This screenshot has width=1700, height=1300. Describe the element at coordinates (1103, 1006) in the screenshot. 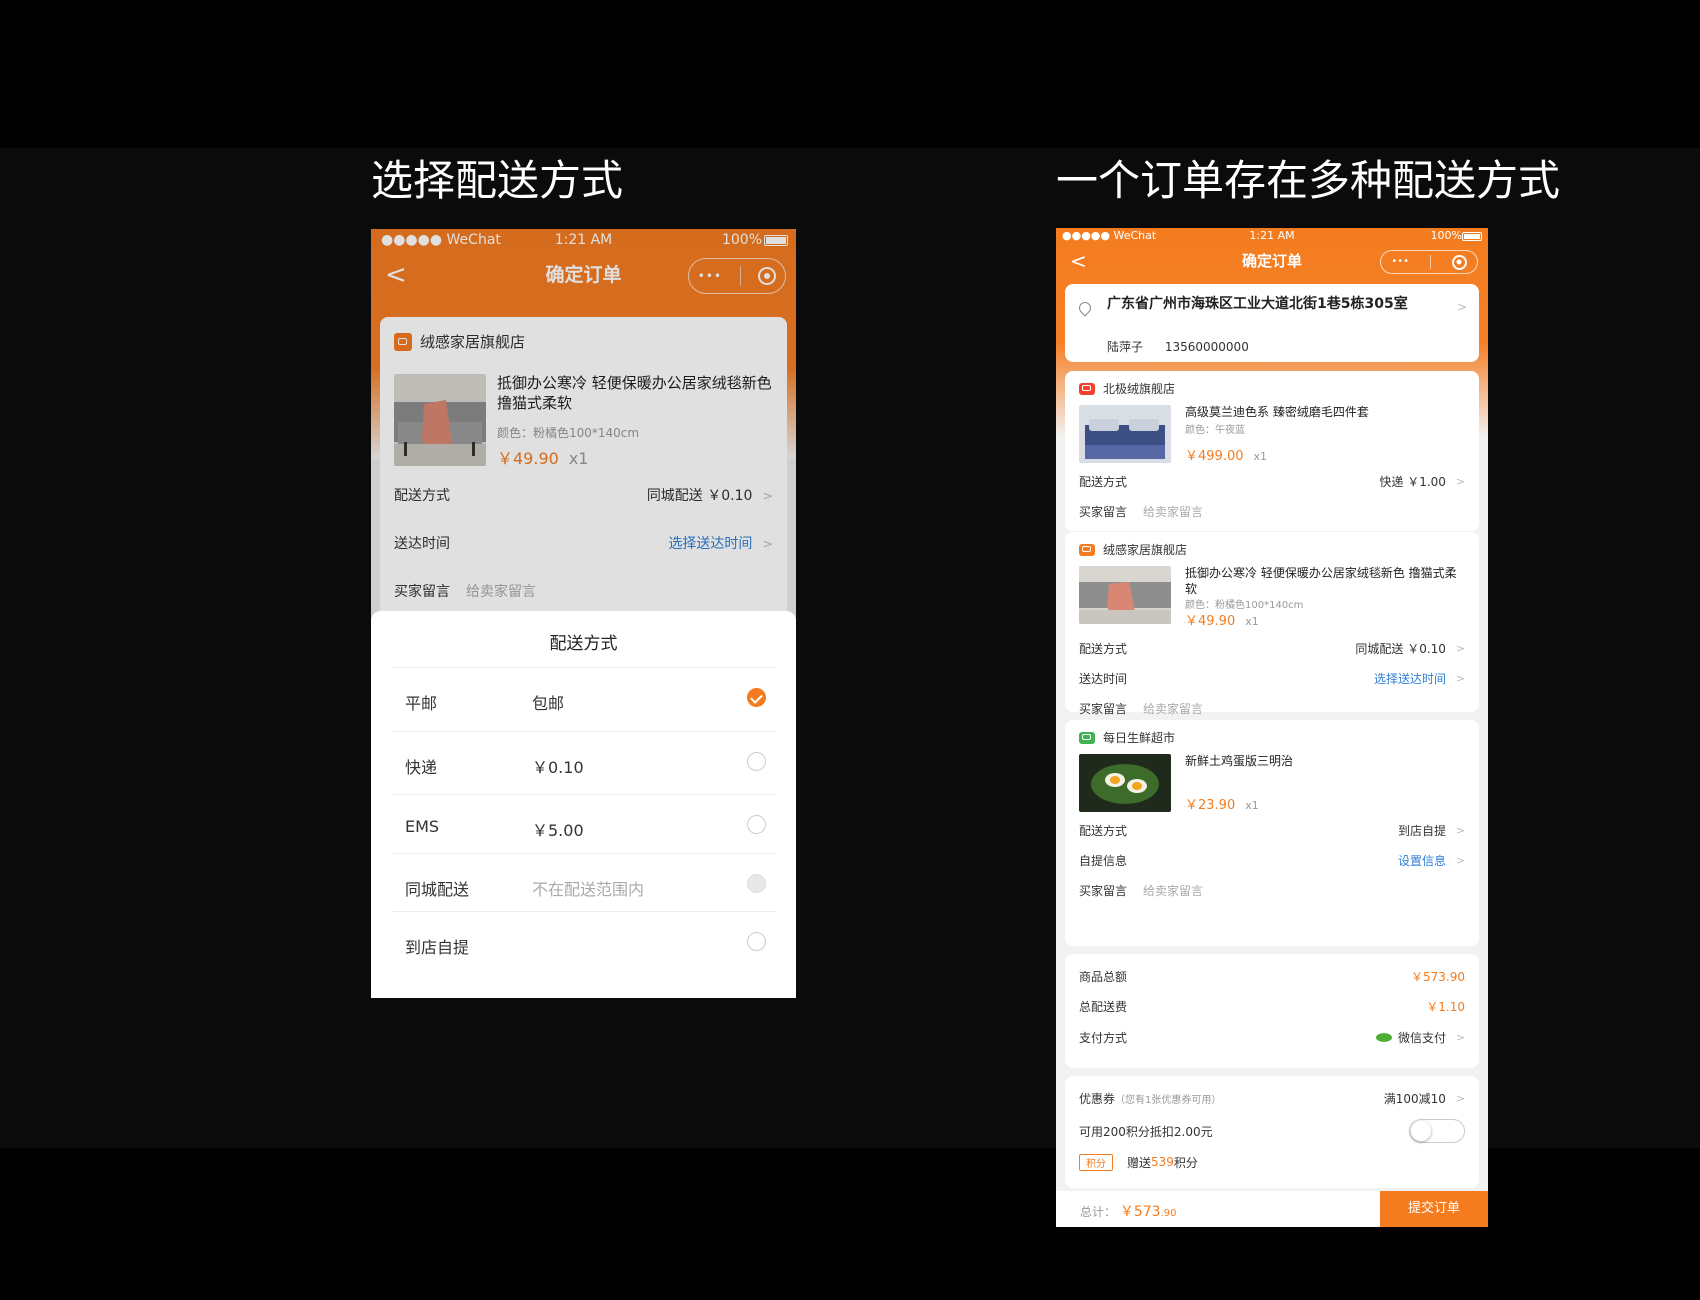

I see `shipping-total-label: 总配送费` at that location.